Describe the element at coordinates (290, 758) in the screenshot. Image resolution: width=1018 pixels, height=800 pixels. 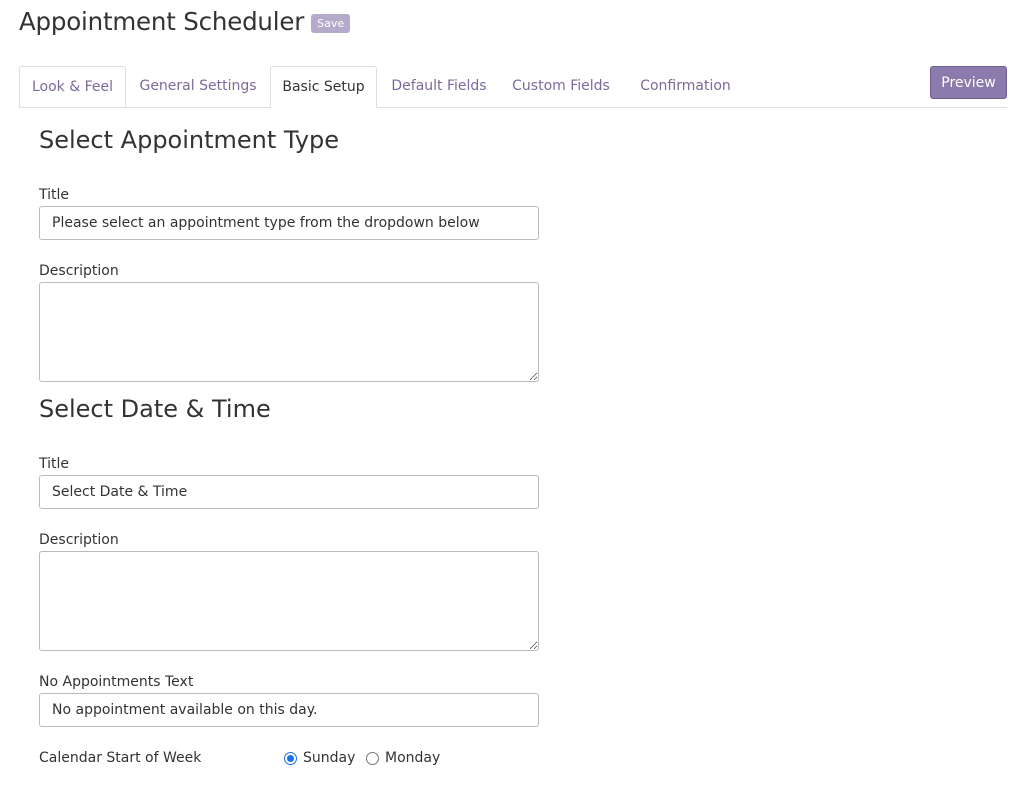
I see `radio-sunday` at that location.